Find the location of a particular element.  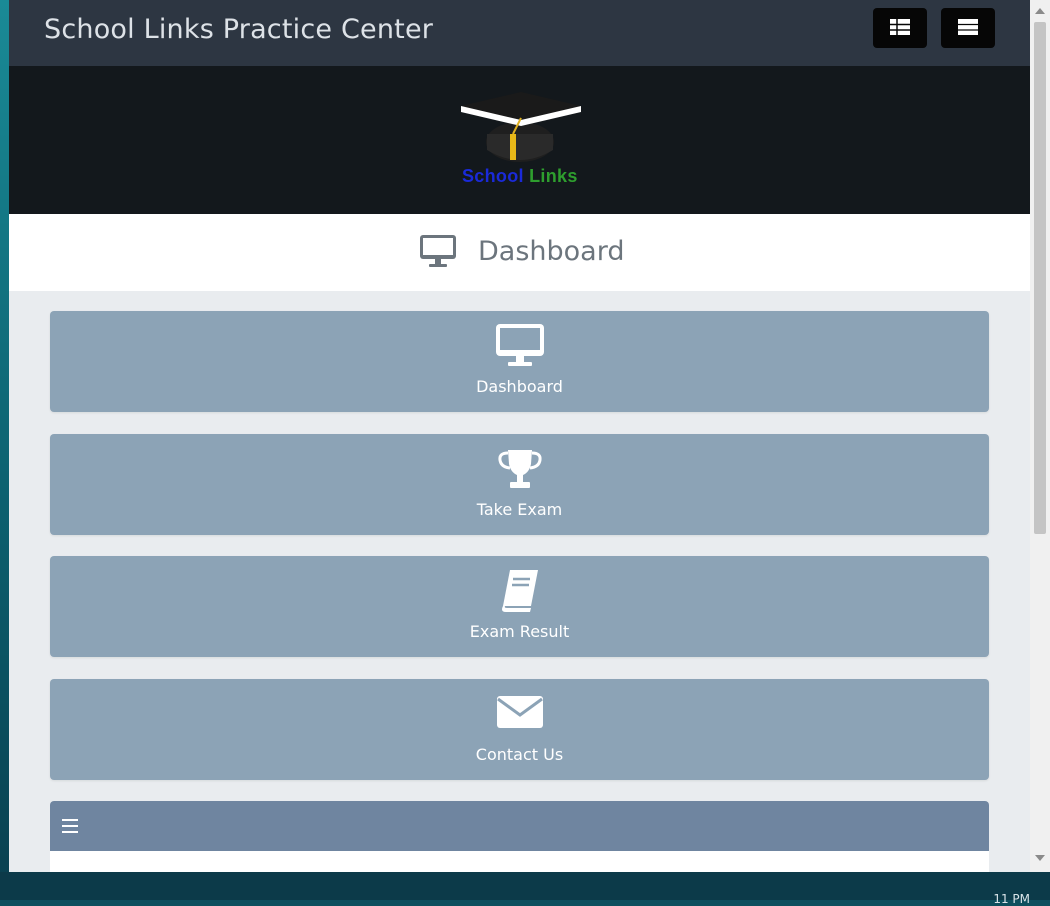

book-icon is located at coordinates (519, 591).